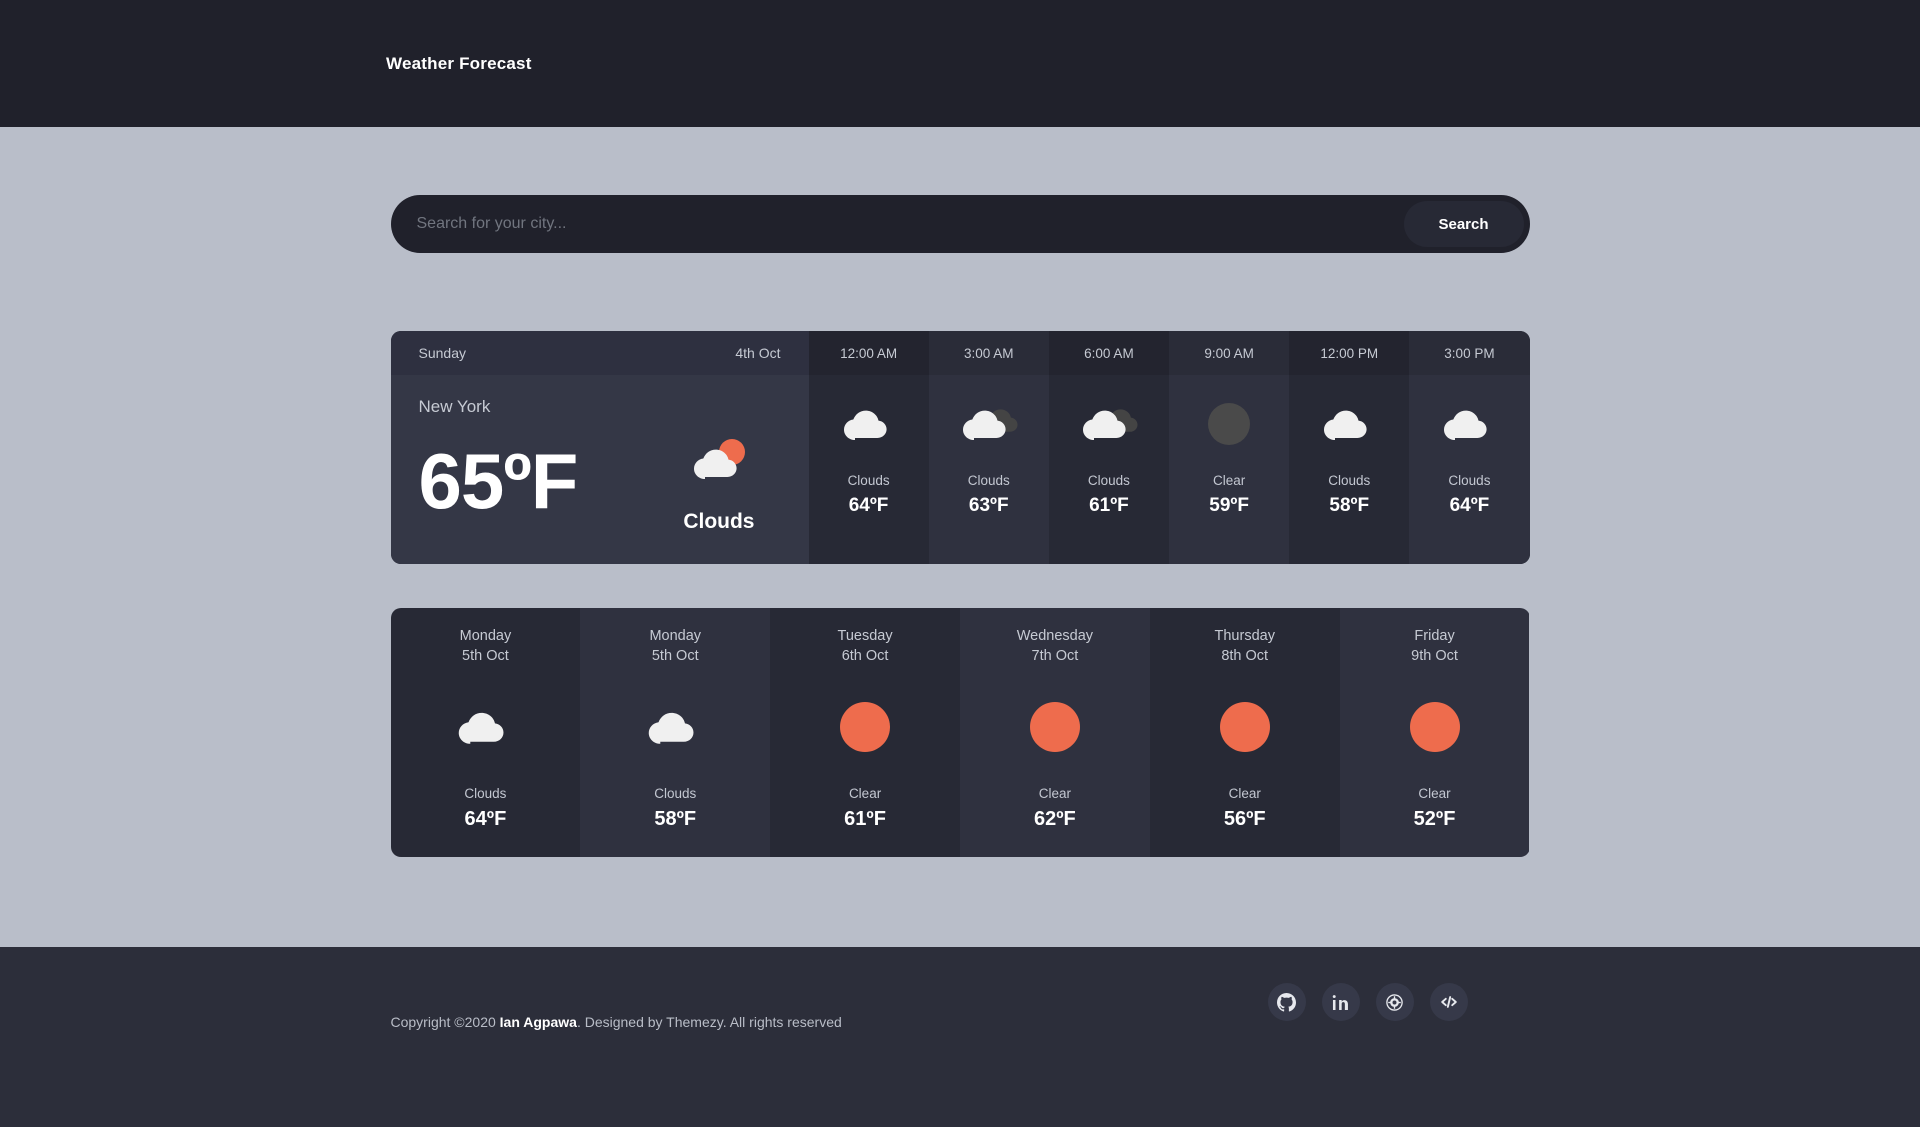 This screenshot has height=1127, width=1920. What do you see at coordinates (1349, 505) in the screenshot?
I see `hourly-temperature: 58ºF` at bounding box center [1349, 505].